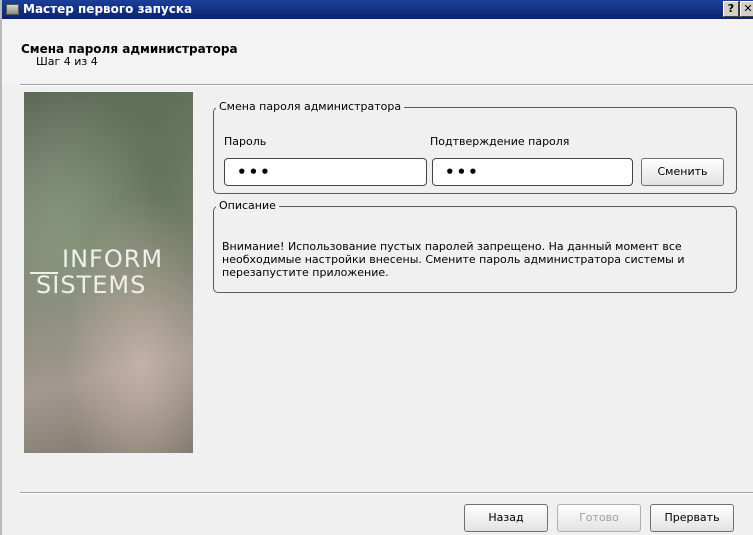 Image resolution: width=753 pixels, height=535 pixels. What do you see at coordinates (599, 518) in the screenshot?
I see `finish-button: Готово` at bounding box center [599, 518].